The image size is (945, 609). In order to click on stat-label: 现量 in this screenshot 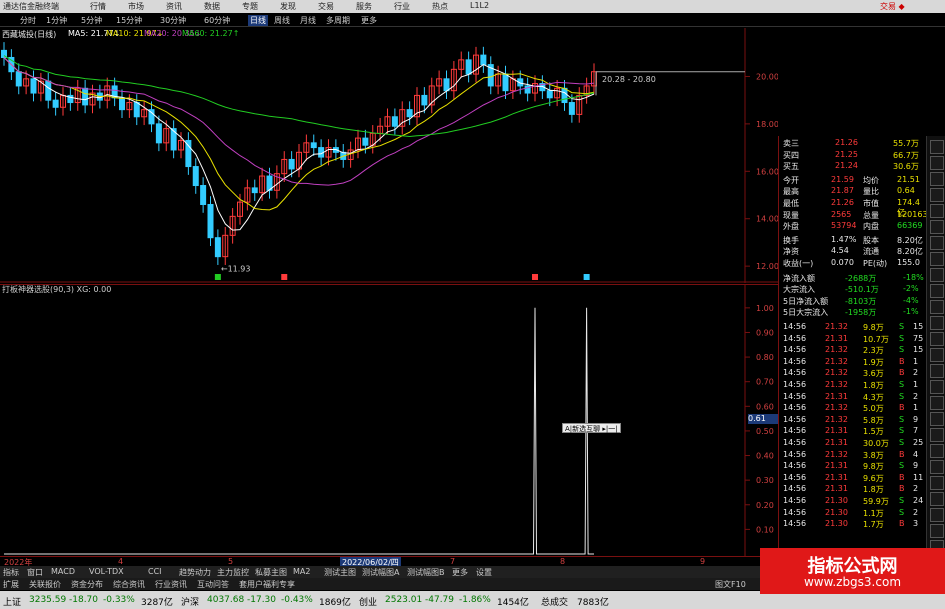, I will do `click(791, 215)`.